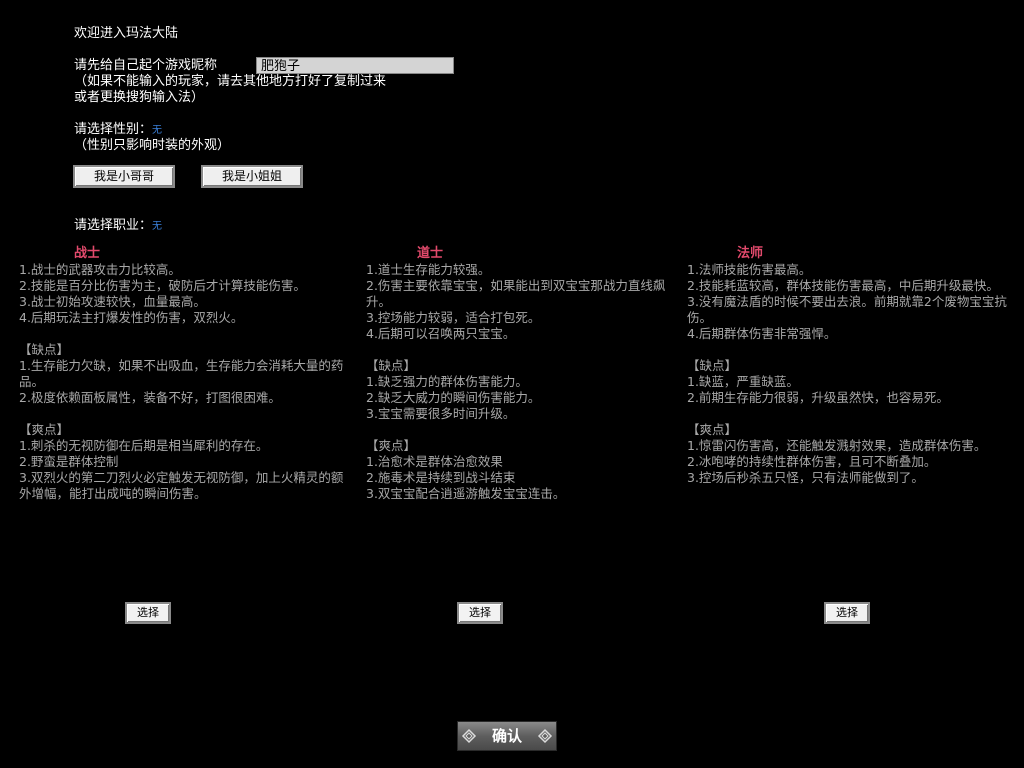  What do you see at coordinates (113, 129) in the screenshot?
I see `gender-prompt-label: 请选择性别：` at bounding box center [113, 129].